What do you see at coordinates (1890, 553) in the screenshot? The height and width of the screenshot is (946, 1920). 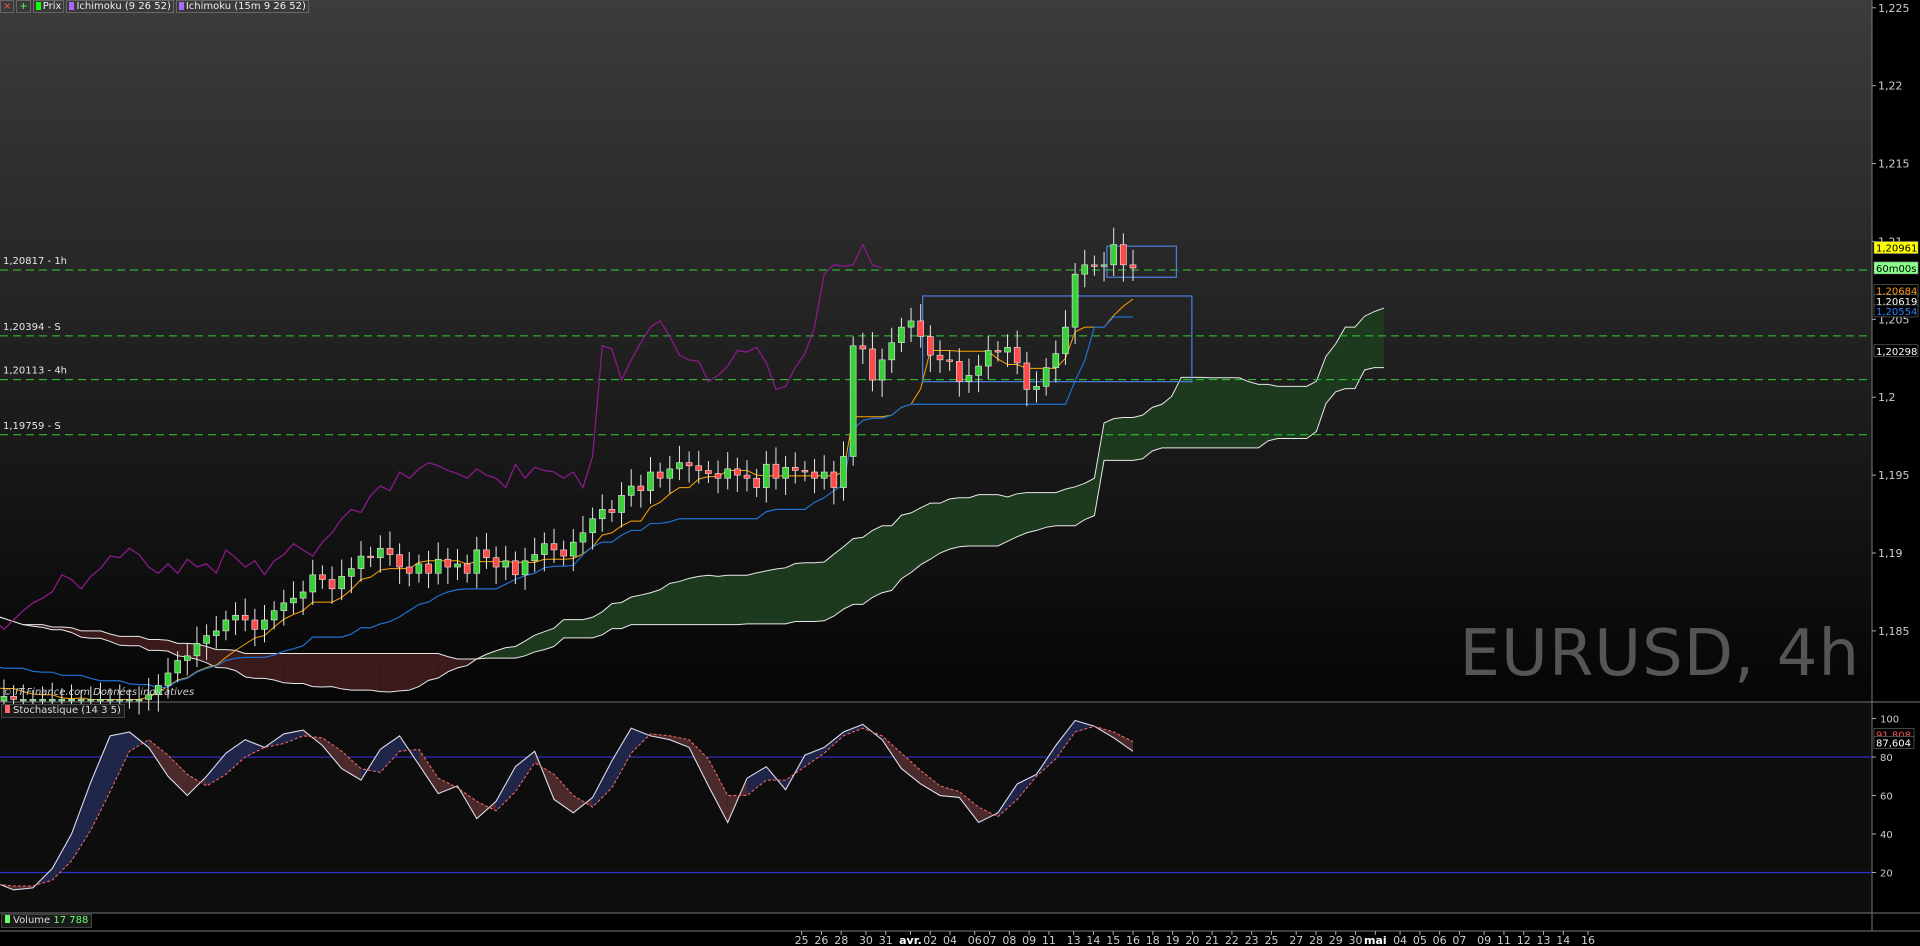 I see `price-tick-label: 1,19` at bounding box center [1890, 553].